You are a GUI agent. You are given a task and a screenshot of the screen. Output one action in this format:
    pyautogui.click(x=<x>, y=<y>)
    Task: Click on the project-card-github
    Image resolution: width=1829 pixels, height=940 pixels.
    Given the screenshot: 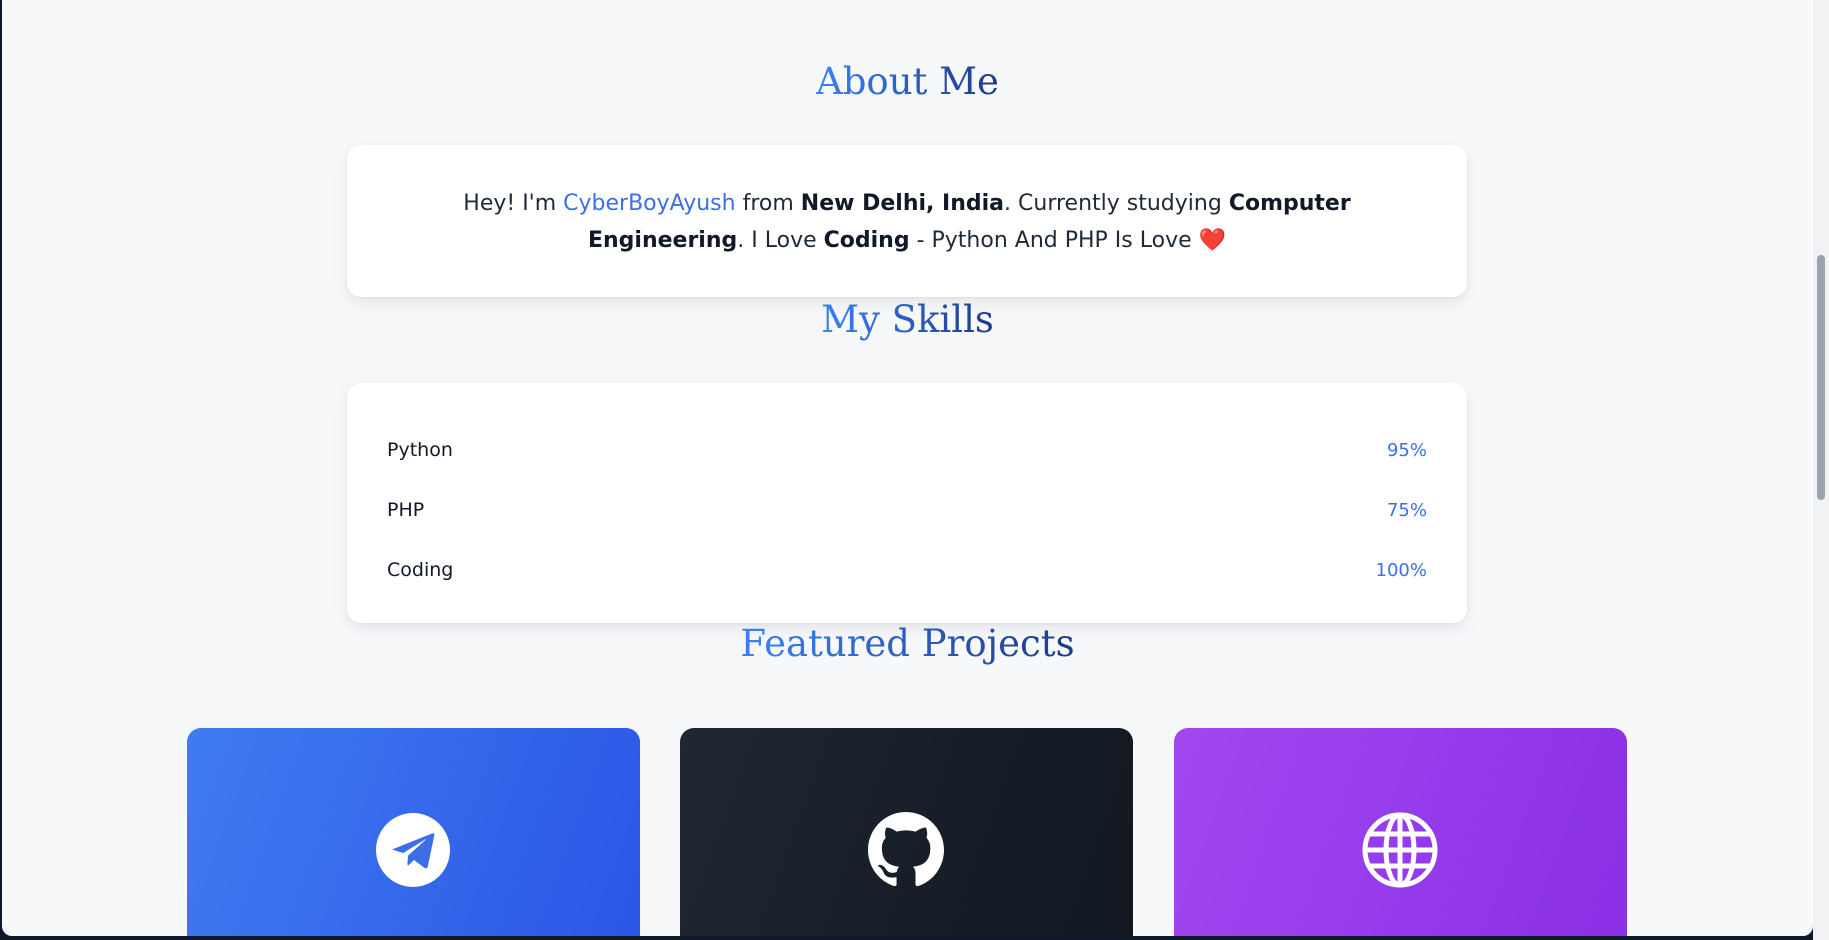 What is the action you would take?
    pyautogui.click(x=906, y=832)
    